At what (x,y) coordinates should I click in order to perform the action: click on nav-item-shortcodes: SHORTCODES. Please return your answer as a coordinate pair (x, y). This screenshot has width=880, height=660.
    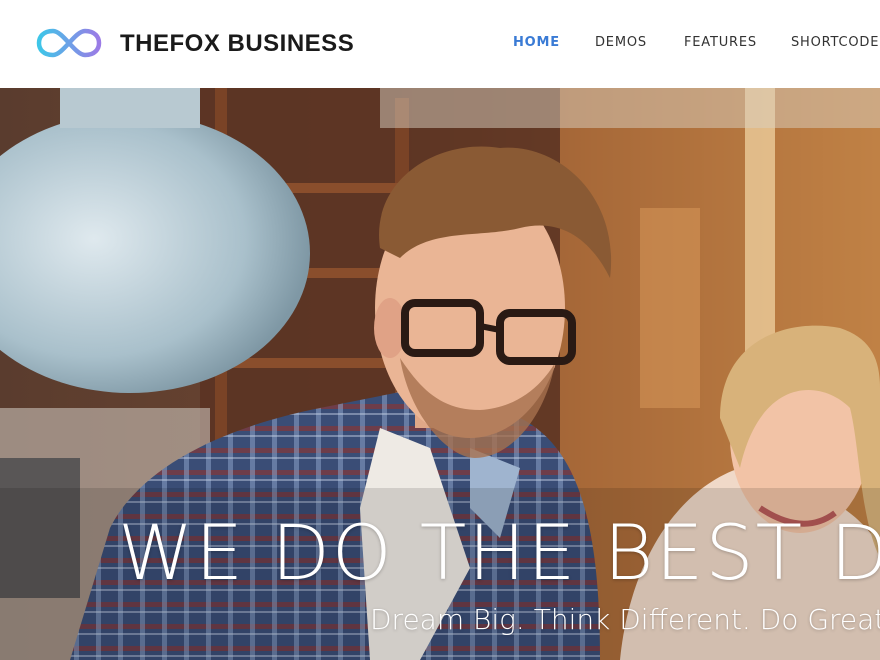
    Looking at the image, I should click on (835, 42).